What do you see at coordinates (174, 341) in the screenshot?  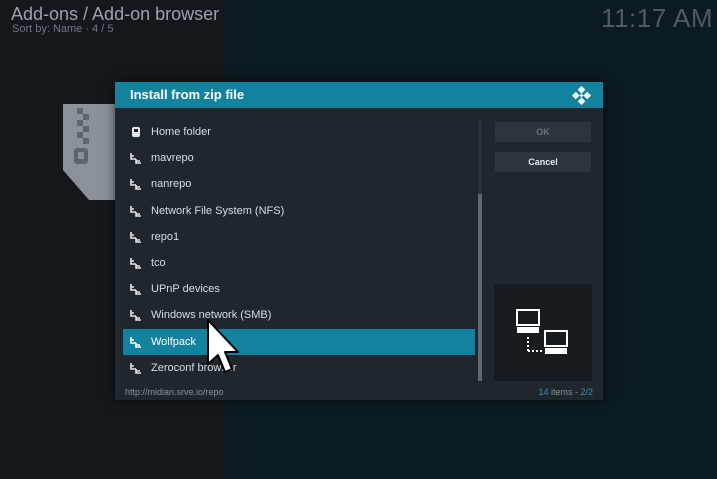 I see `list-item-label: Wolfpack` at bounding box center [174, 341].